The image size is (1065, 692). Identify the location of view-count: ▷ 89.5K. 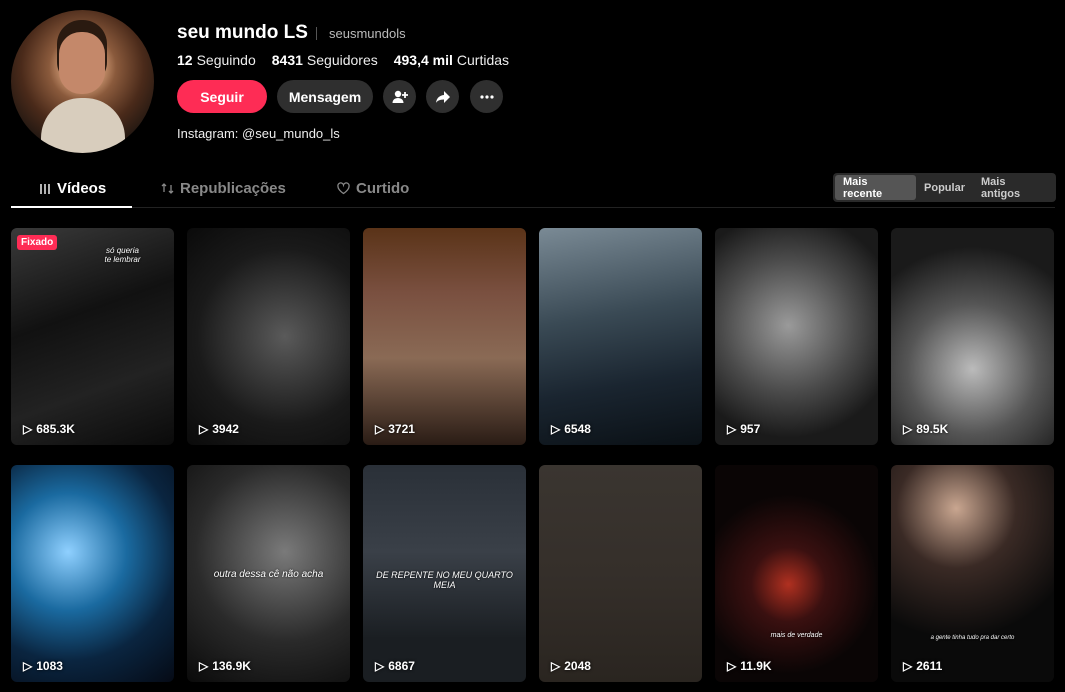
(925, 429).